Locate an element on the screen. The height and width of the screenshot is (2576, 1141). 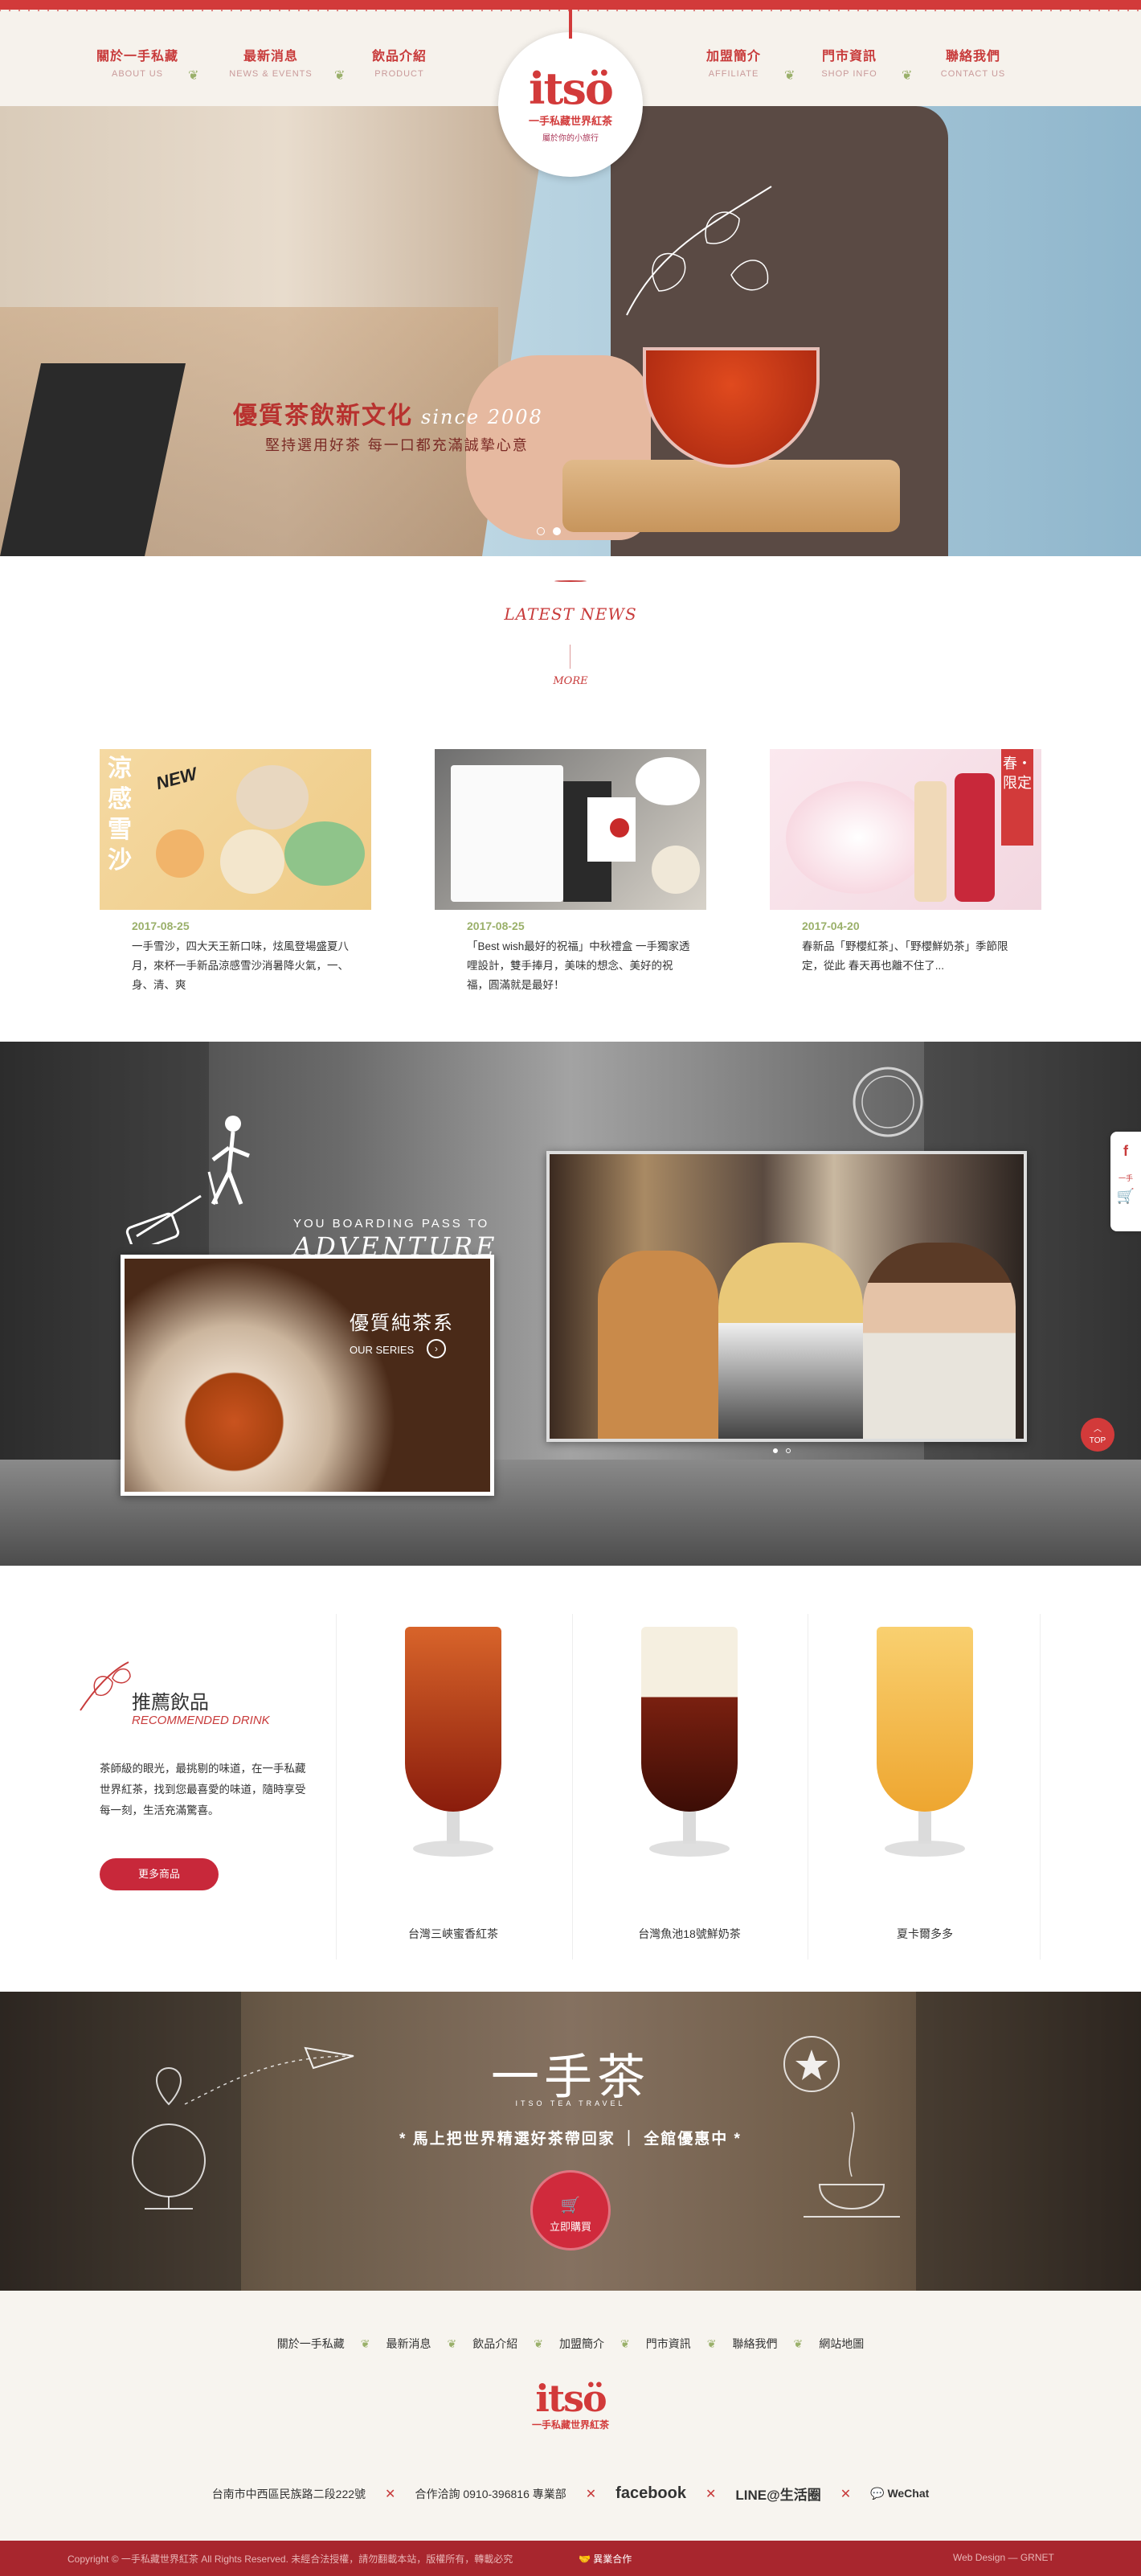
partner-link: 🤝 異業合作 is located at coordinates (605, 2559).